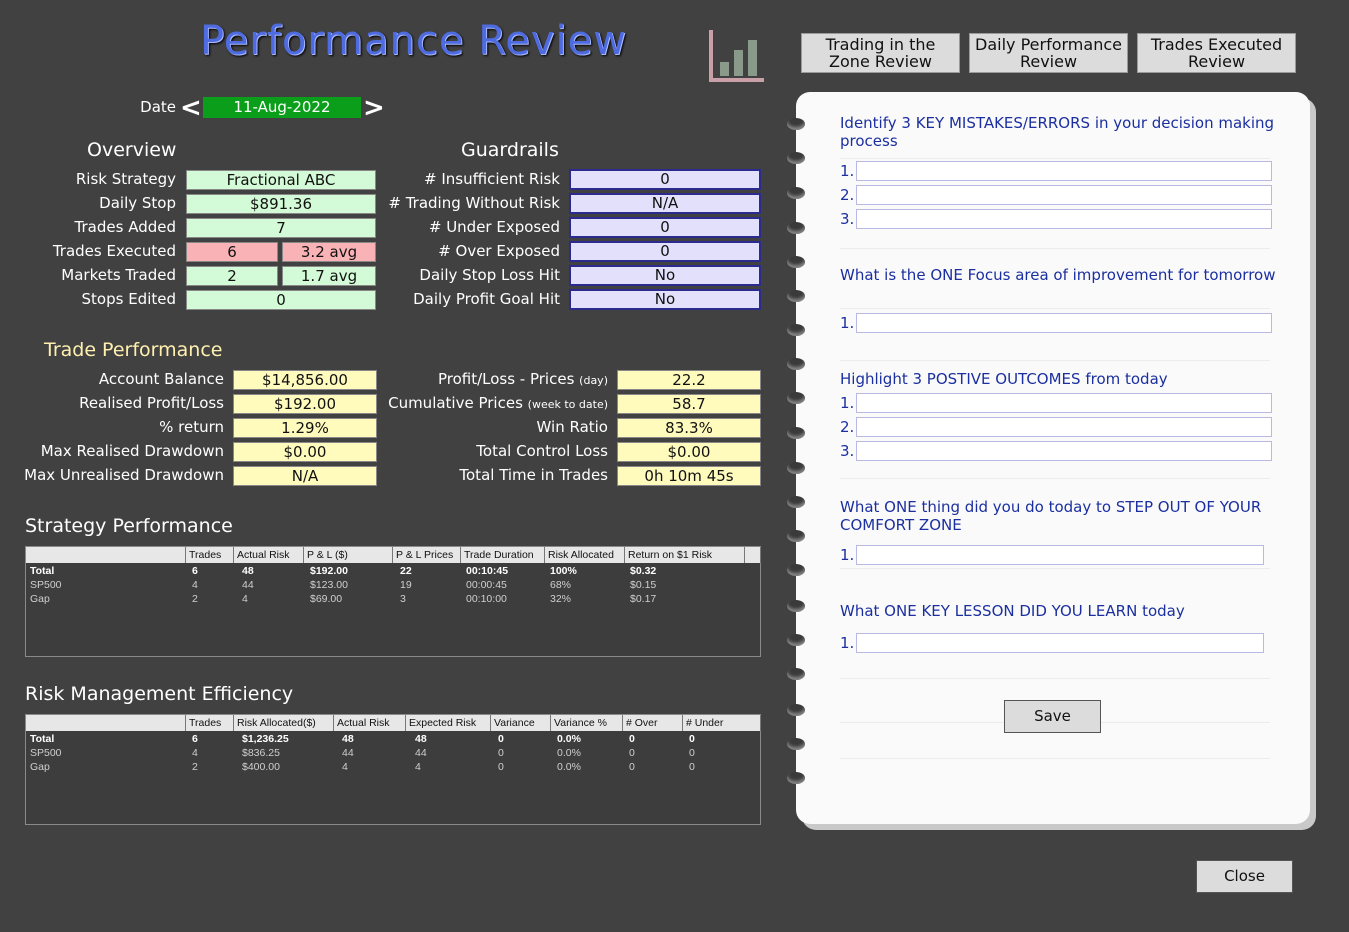 The height and width of the screenshot is (932, 1349). Describe the element at coordinates (232, 252) in the screenshot. I see `trades-executed-value: 6` at that location.